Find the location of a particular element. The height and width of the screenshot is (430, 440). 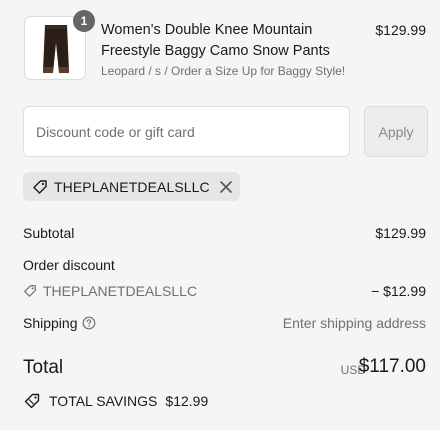

applied-discount-code: THEPLANETDEALSLLC is located at coordinates (132, 186).